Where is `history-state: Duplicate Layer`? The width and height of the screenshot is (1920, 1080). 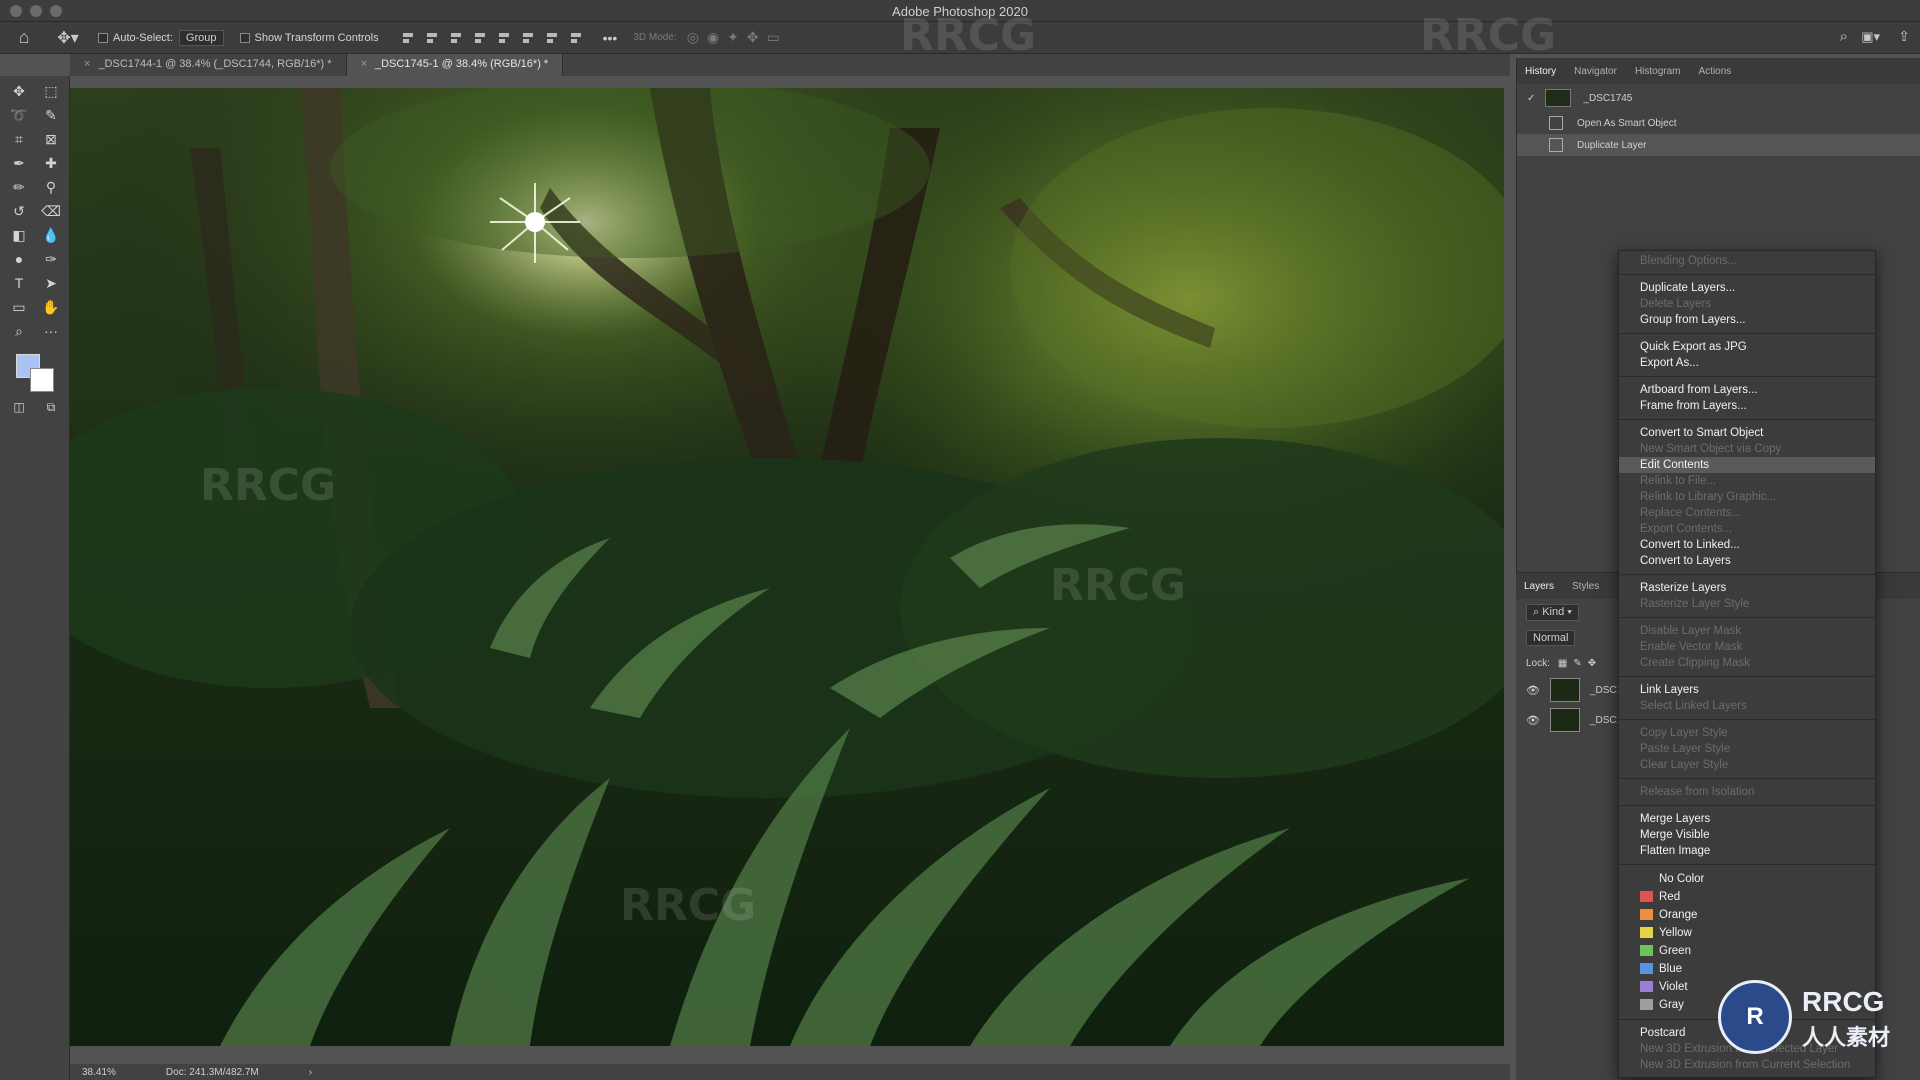
history-state: Duplicate Layer is located at coordinates (1718, 145).